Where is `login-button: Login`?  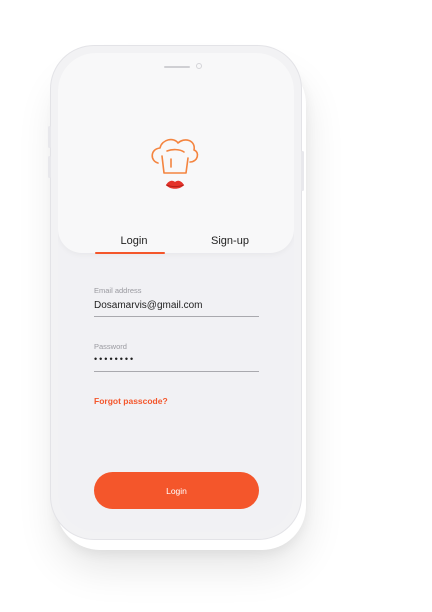 login-button: Login is located at coordinates (176, 490).